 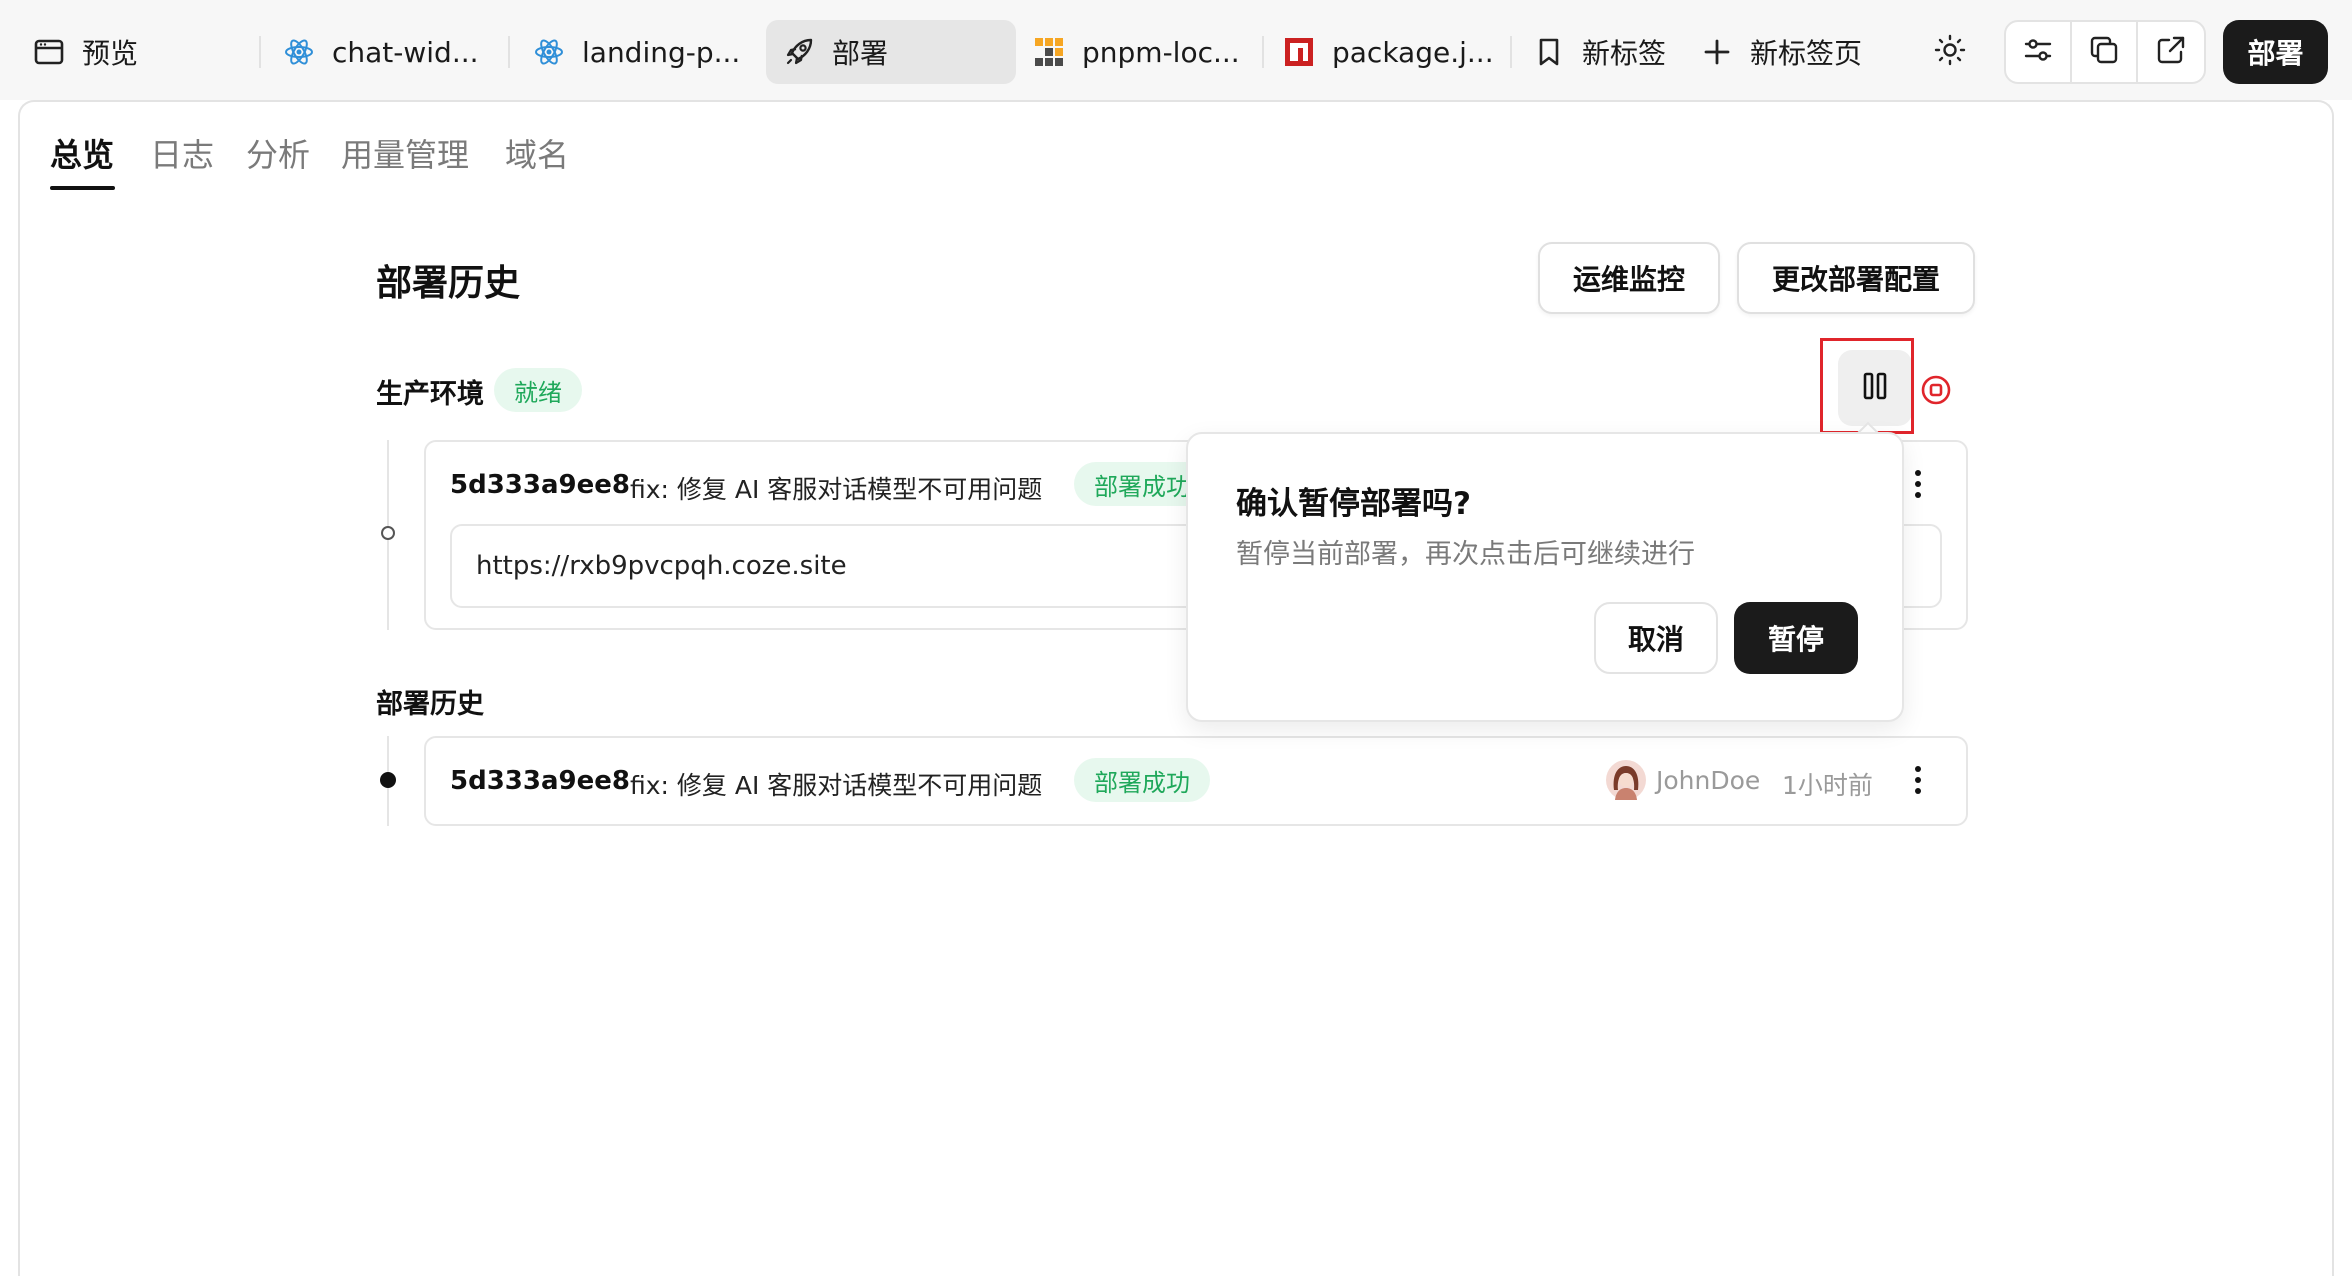 What do you see at coordinates (1708, 780) in the screenshot?
I see `author-name: JohnDoe` at bounding box center [1708, 780].